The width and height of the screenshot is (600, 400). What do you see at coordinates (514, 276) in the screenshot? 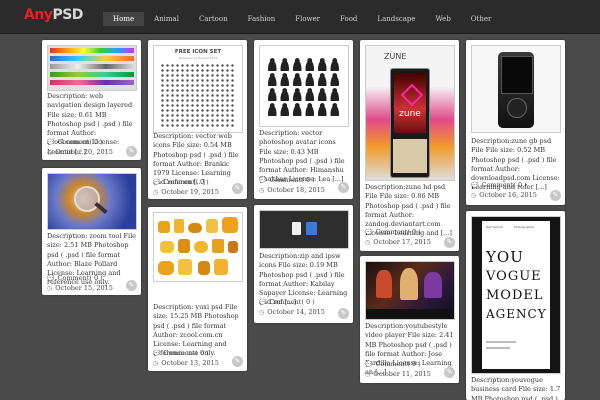
I see `thumb-card-line-2: VOGUE` at bounding box center [514, 276].